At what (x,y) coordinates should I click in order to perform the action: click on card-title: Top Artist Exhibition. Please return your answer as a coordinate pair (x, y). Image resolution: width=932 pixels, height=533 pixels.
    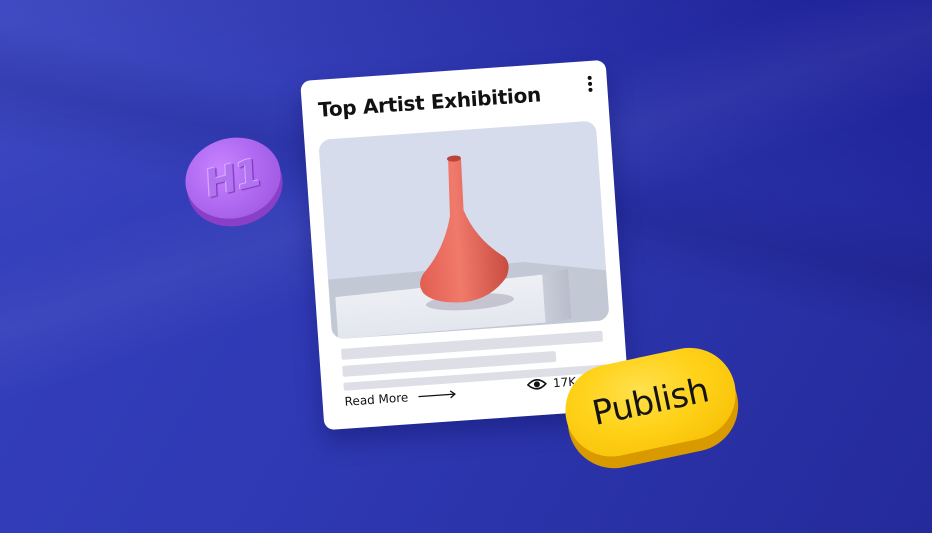
    Looking at the image, I should click on (429, 102).